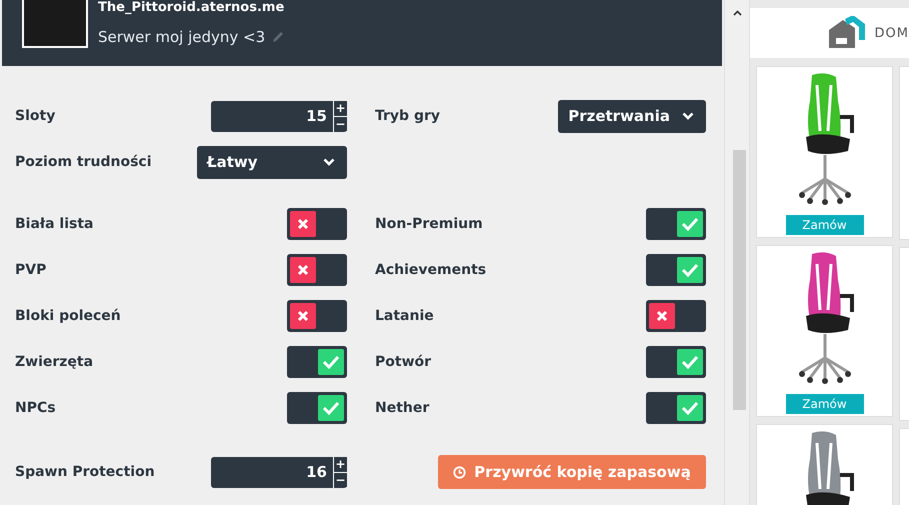  What do you see at coordinates (404, 316) in the screenshot?
I see `setting-label: Latanie` at bounding box center [404, 316].